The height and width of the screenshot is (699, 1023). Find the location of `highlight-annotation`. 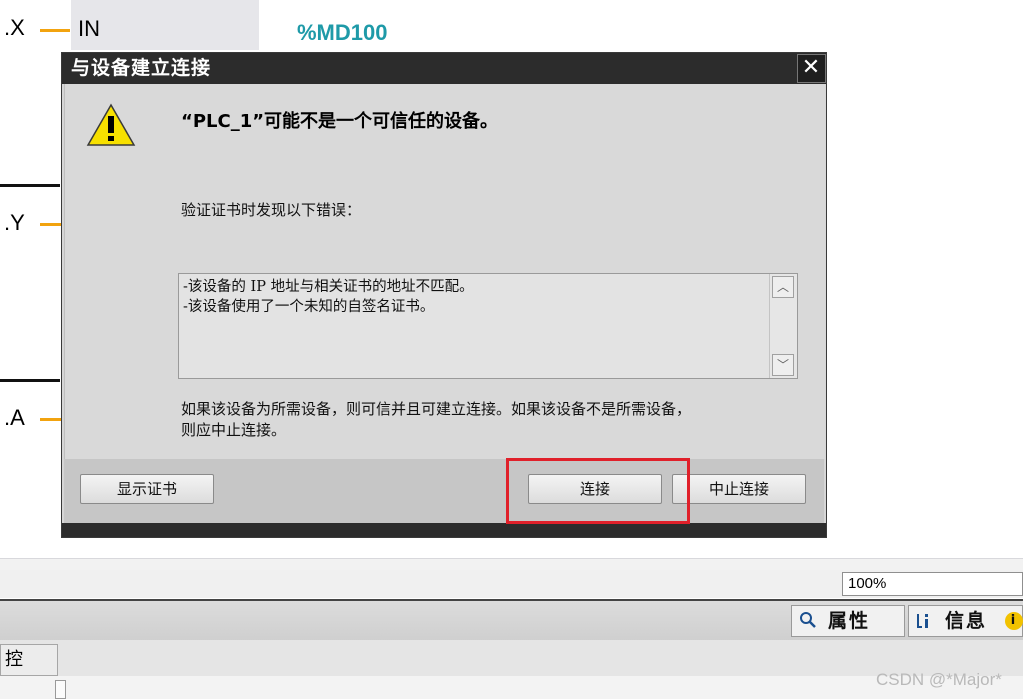

highlight-annotation is located at coordinates (598, 491).